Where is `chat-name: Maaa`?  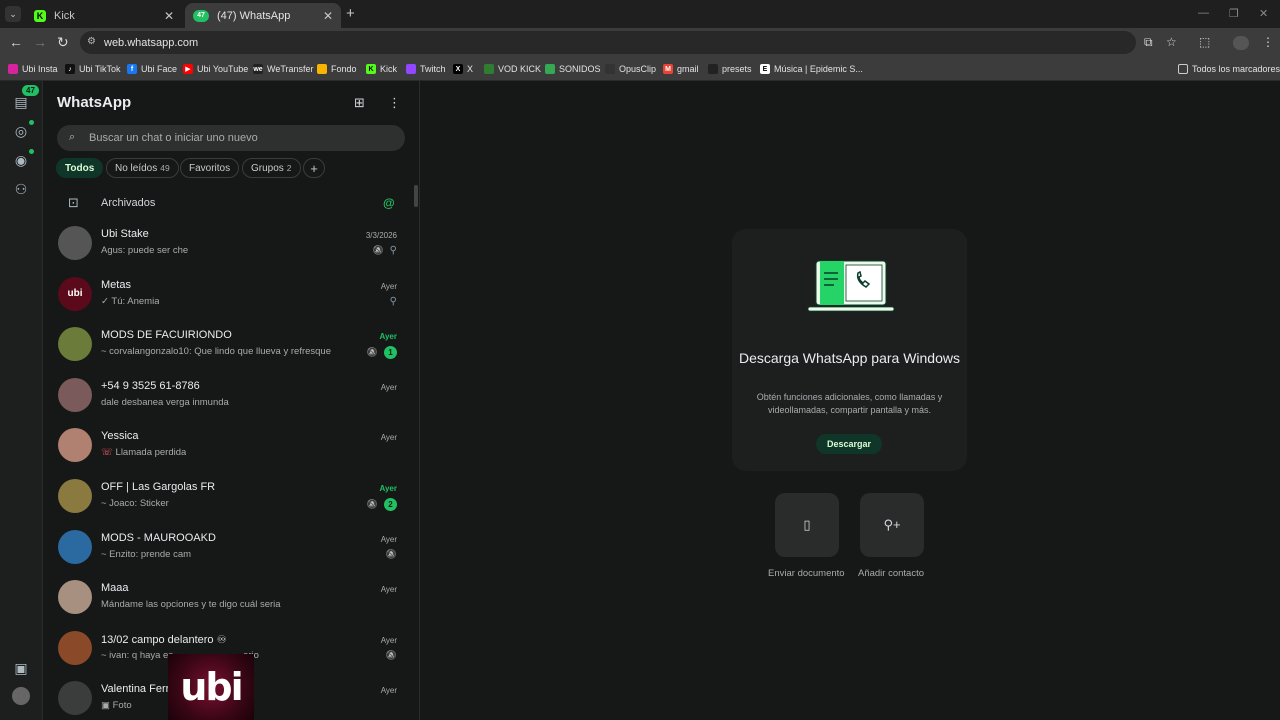 chat-name: Maaa is located at coordinates (115, 588).